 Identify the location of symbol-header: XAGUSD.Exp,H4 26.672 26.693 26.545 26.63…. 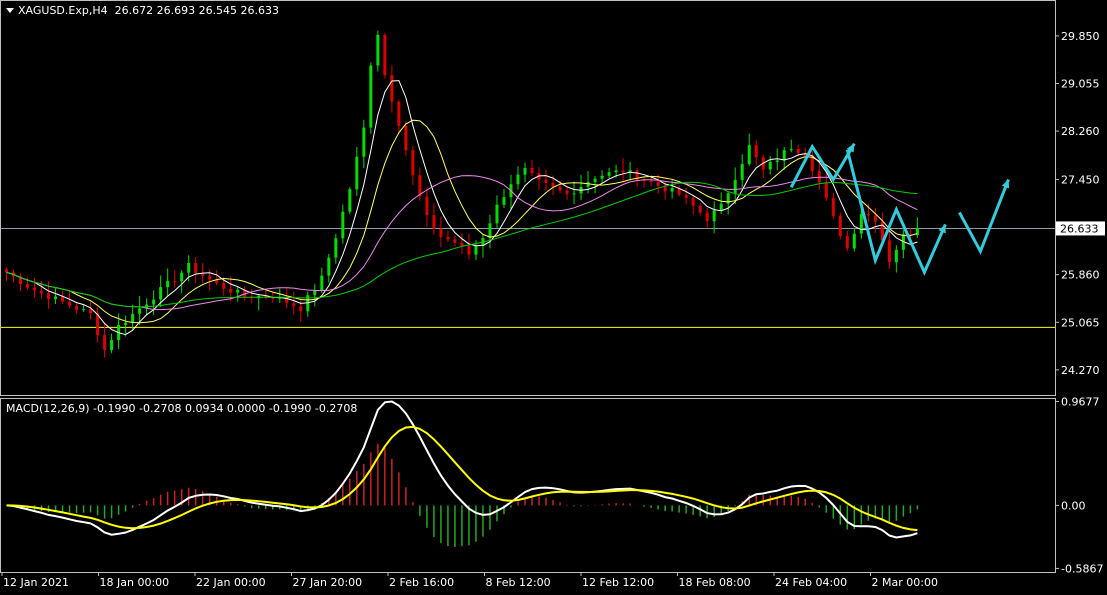
(149, 10).